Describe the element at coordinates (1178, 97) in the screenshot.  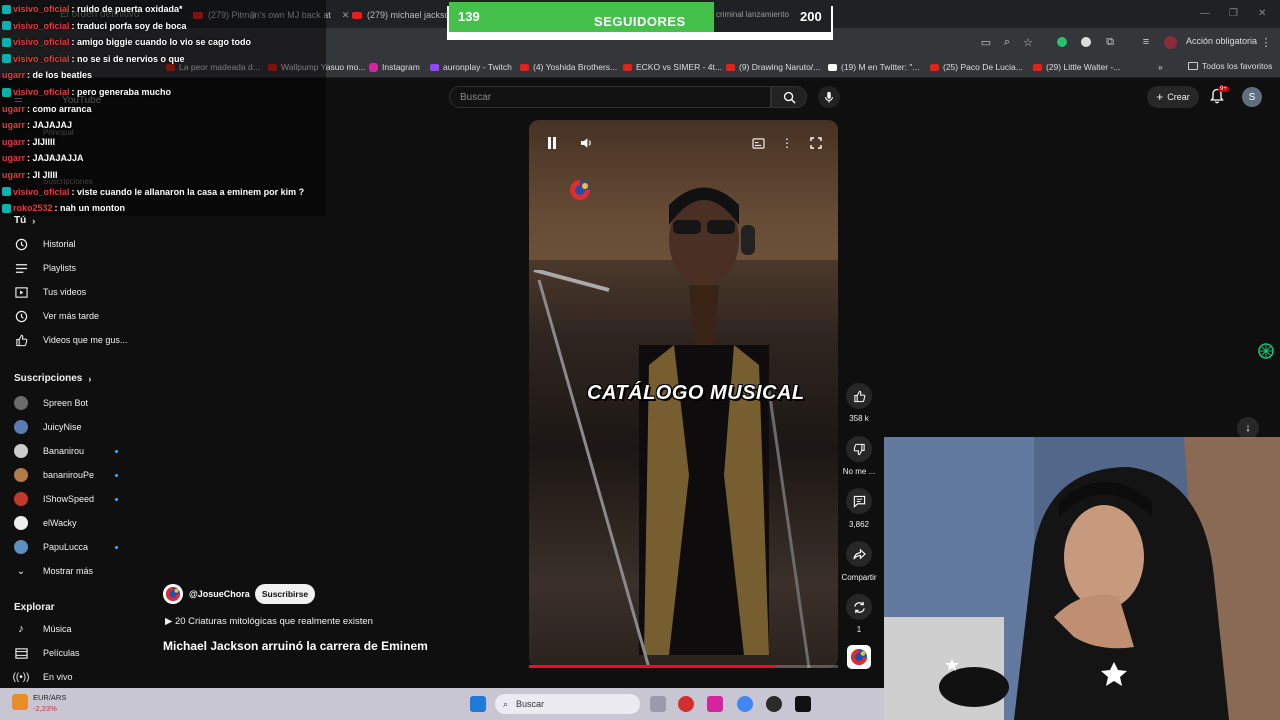
I see `create-label: Crear` at that location.